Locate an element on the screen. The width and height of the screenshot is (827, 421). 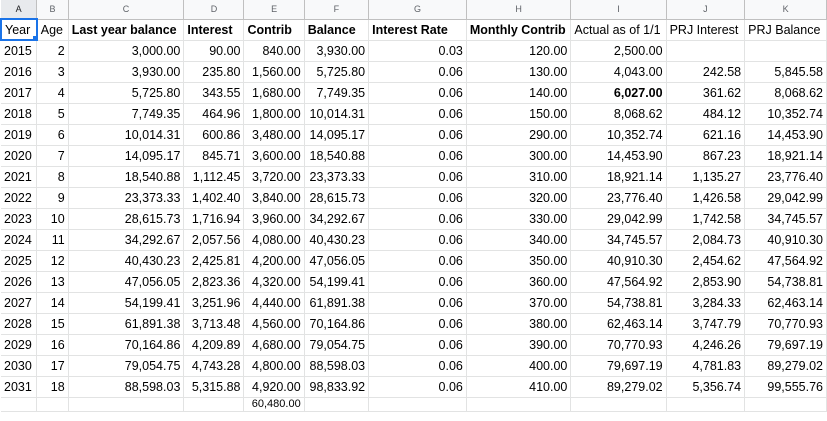
prj-interest-cell: 242.58 is located at coordinates (706, 72).